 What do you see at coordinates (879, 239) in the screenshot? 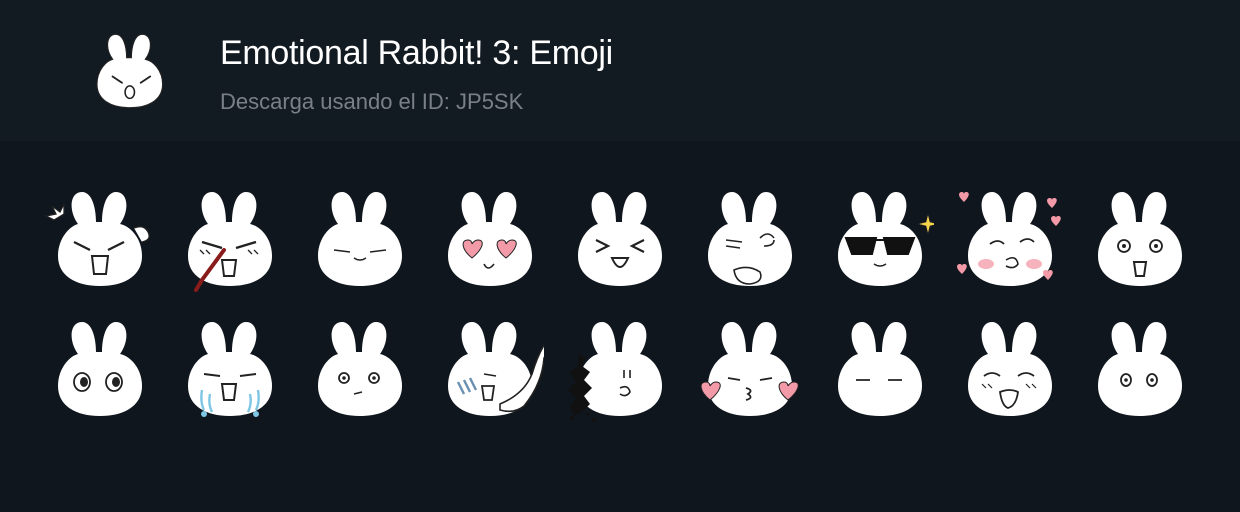
I see `sticker-sunglasses` at bounding box center [879, 239].